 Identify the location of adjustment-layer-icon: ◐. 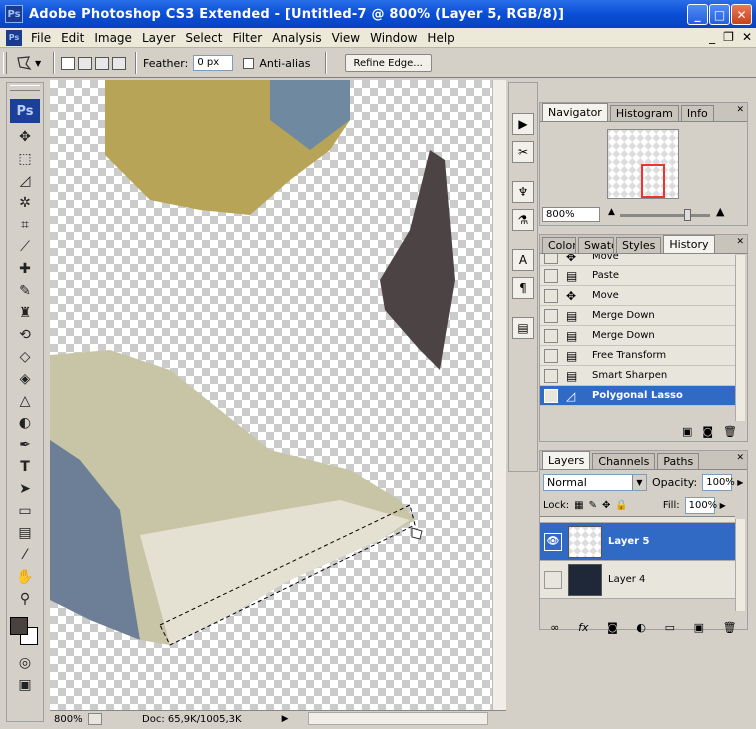
(641, 627).